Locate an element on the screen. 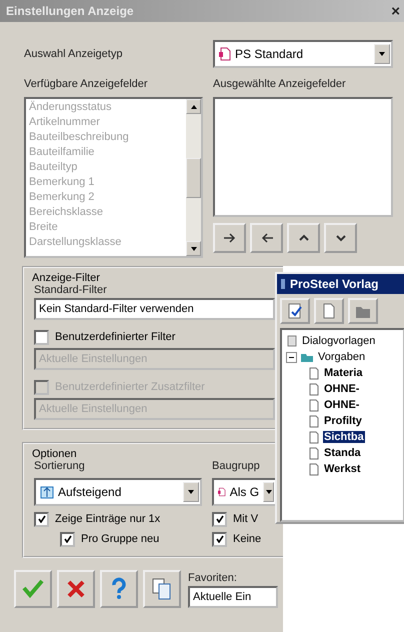 Image resolution: width=404 pixels, height=632 pixels. document-check-icon is located at coordinates (295, 311).